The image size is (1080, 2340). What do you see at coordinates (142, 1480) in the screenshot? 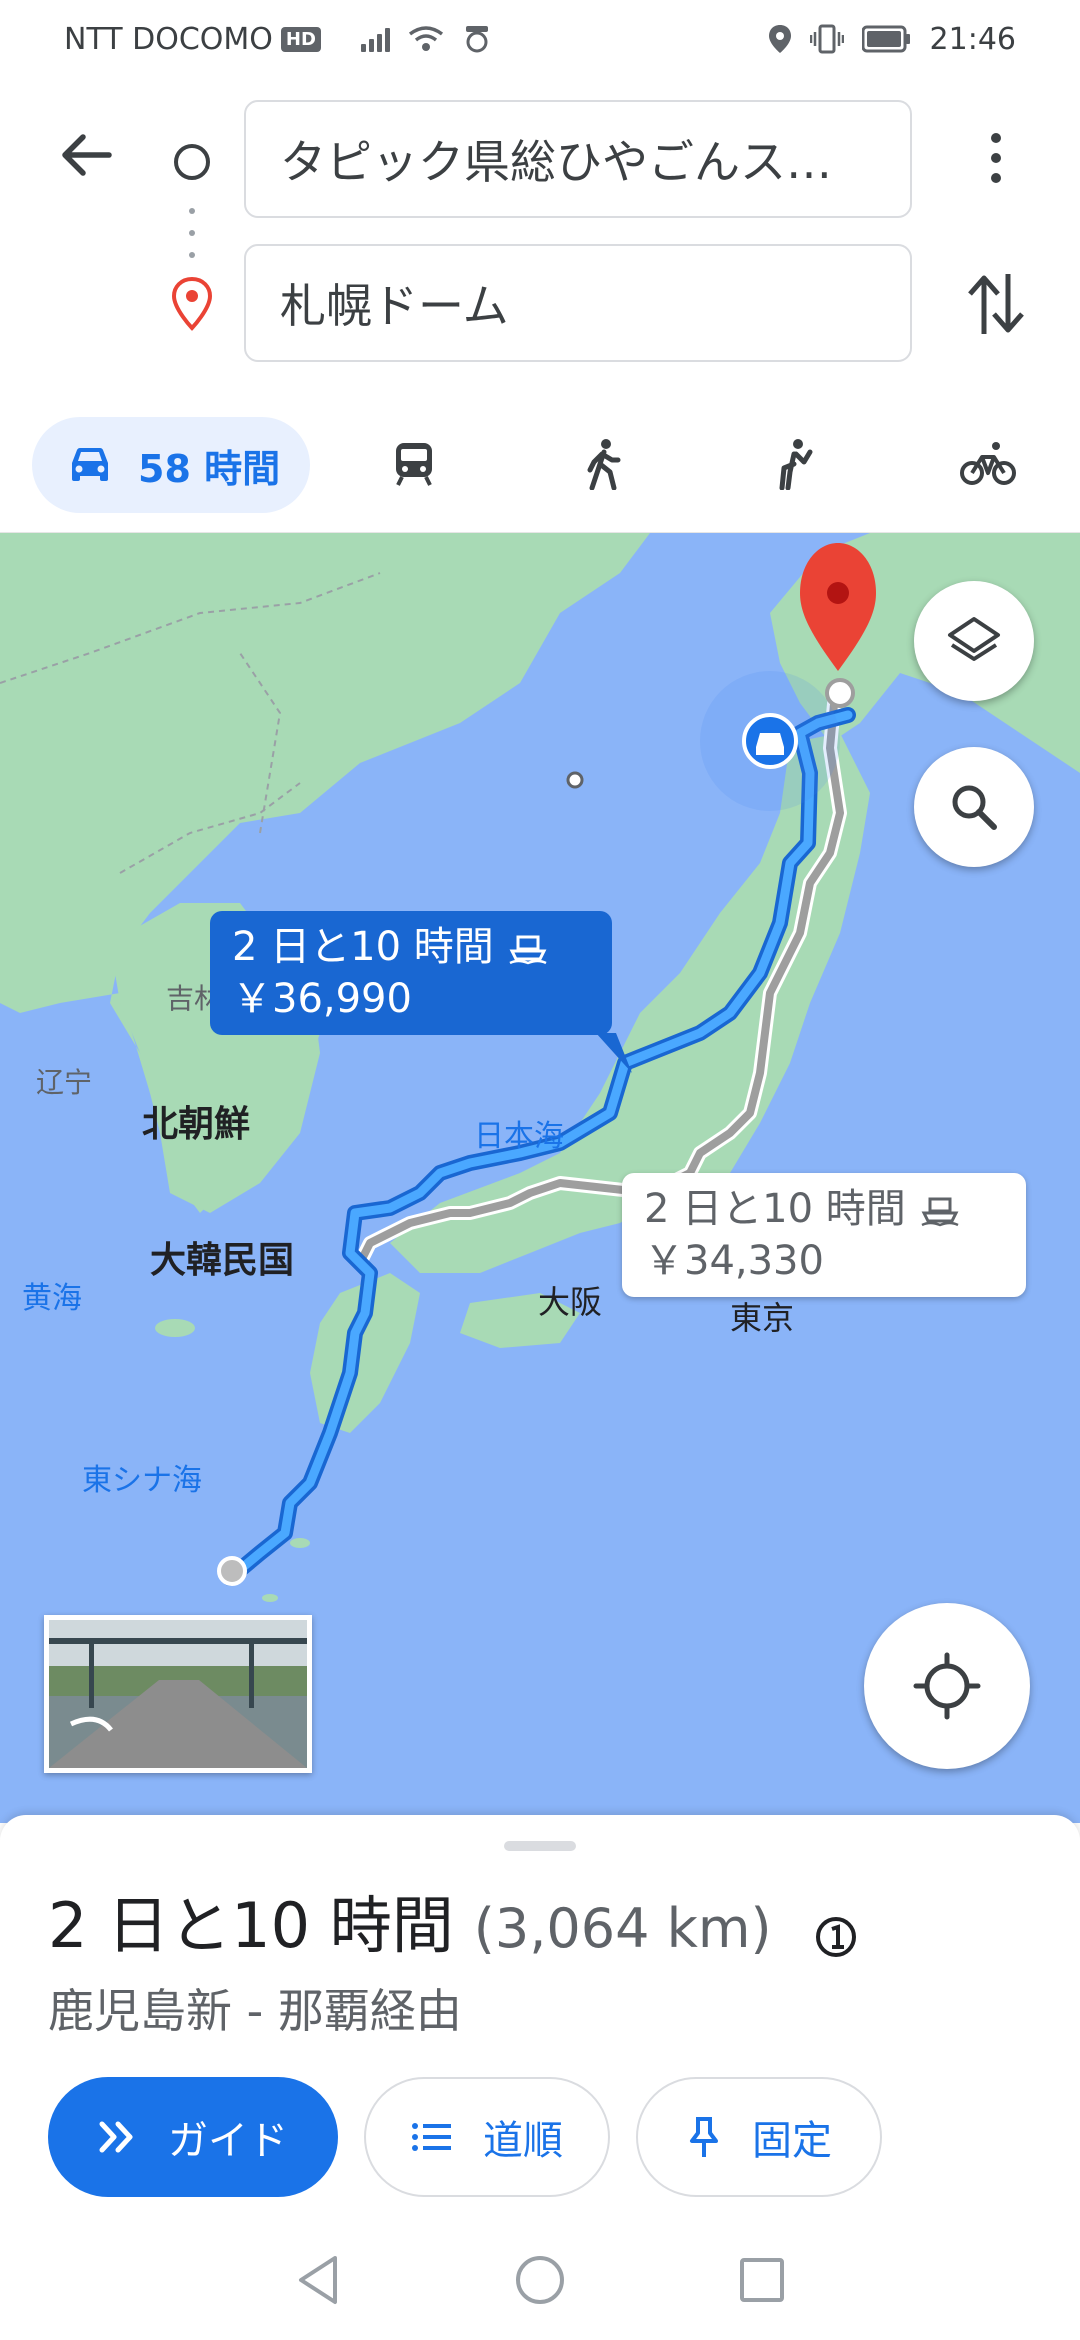
I see `label-east-china-sea: 東シナ海` at bounding box center [142, 1480].